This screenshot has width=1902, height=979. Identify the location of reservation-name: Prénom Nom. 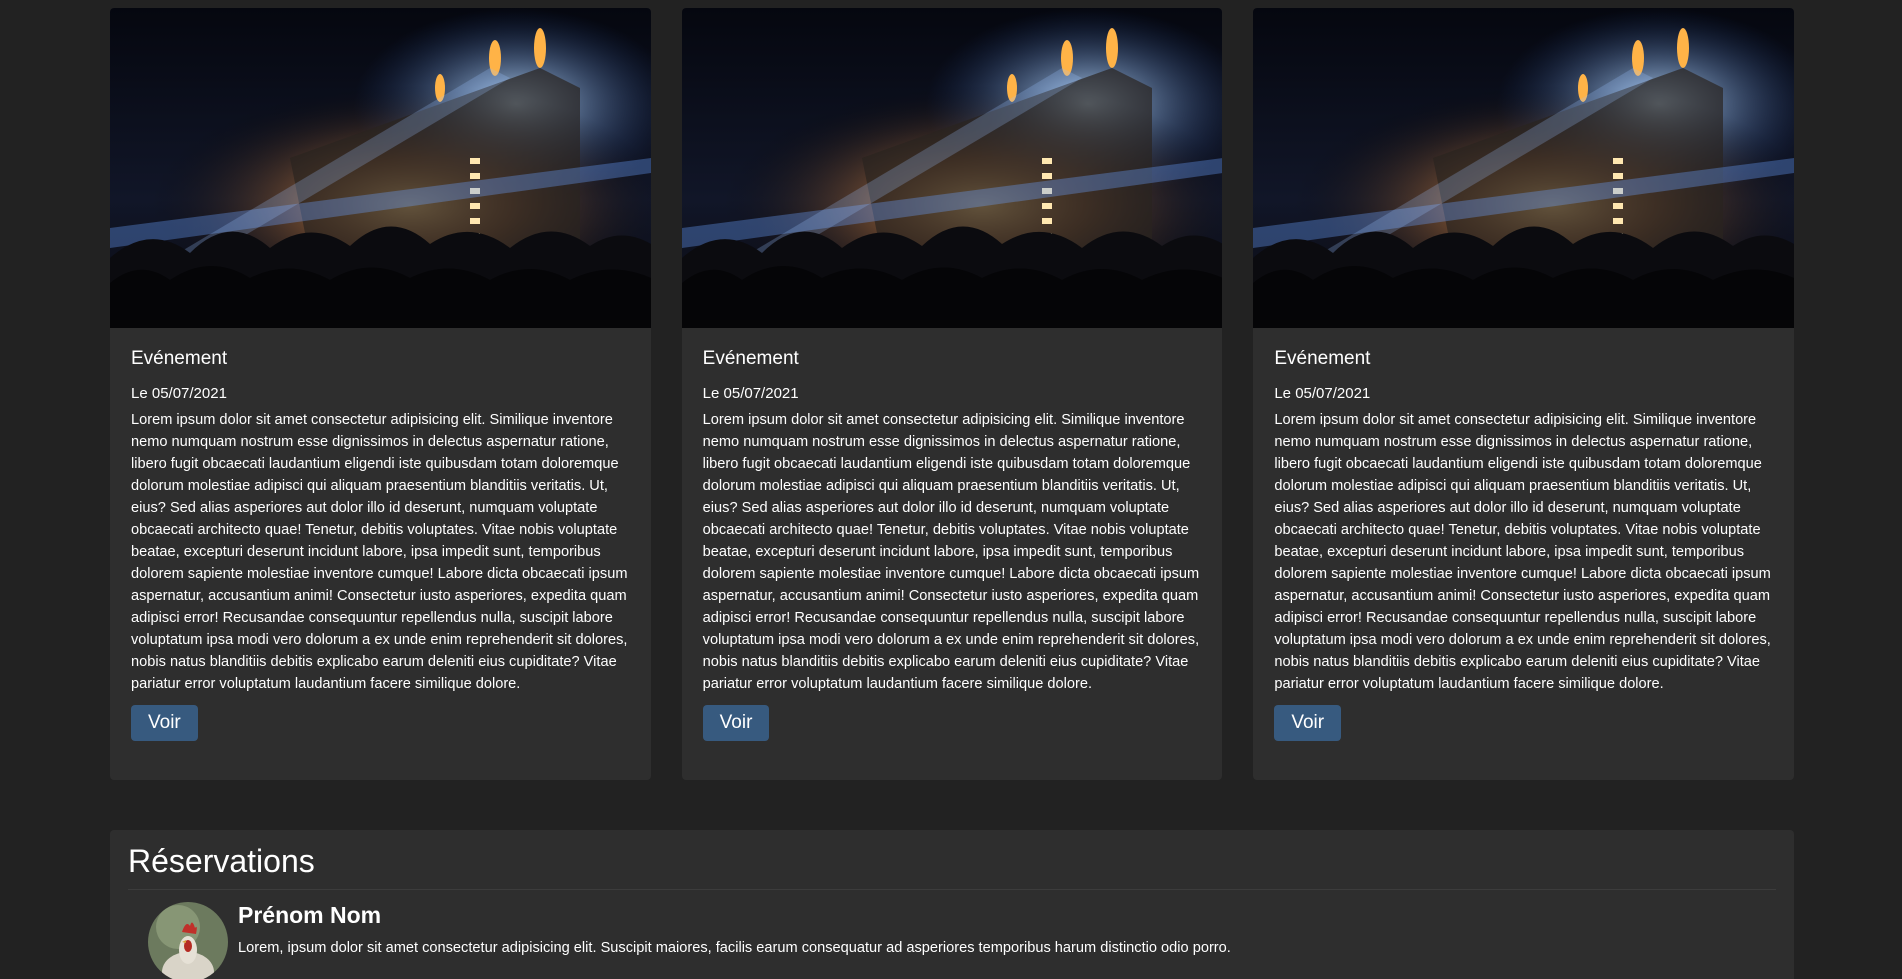
(310, 915).